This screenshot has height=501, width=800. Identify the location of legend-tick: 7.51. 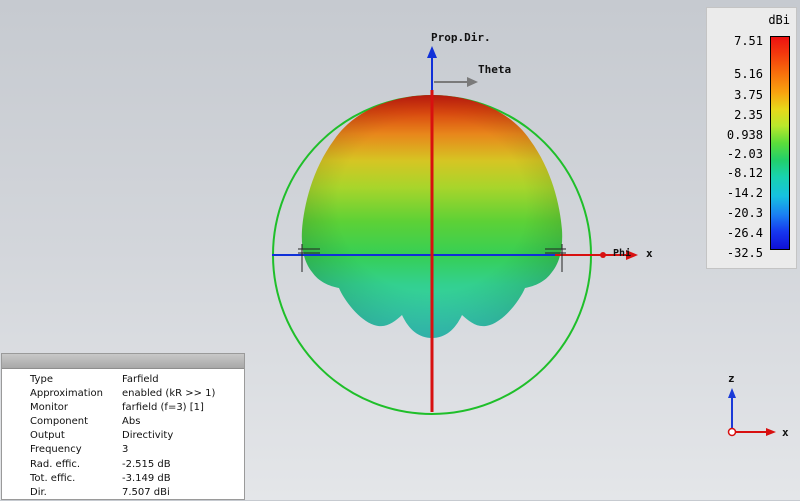
(748, 41).